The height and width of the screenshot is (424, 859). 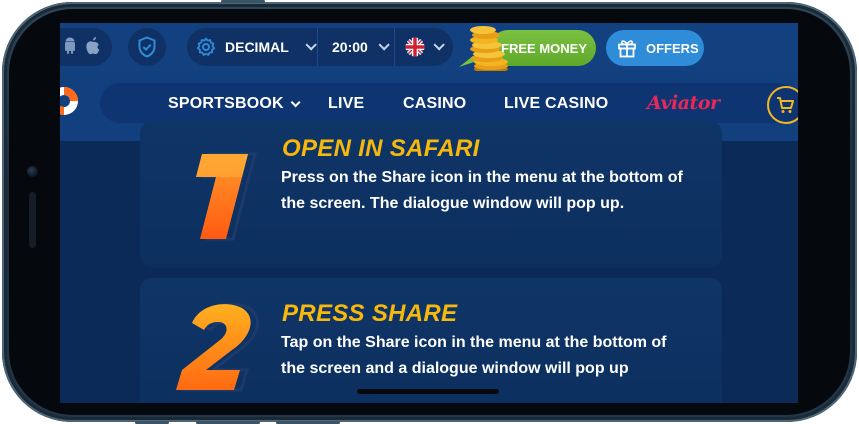 I want to click on nav-item-aviator: Aviator, so click(x=683, y=103).